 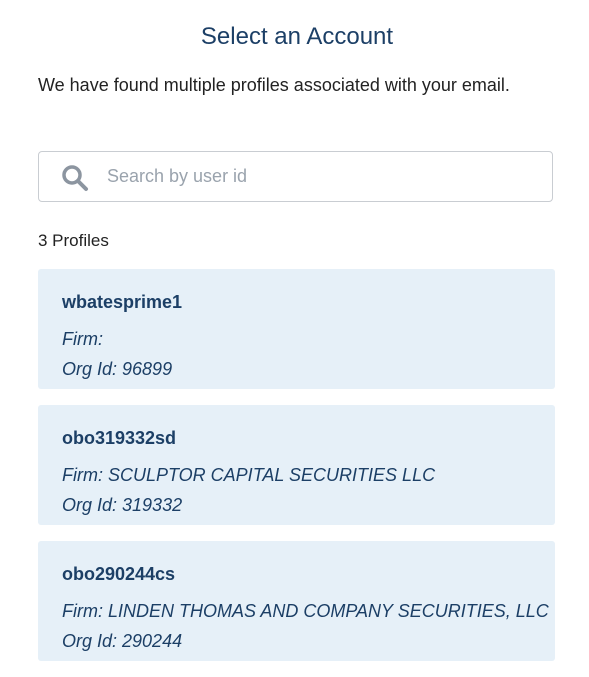 What do you see at coordinates (249, 475) in the screenshot?
I see `profile-firm: Firm: SCULPTOR CAPITAL SECURITIES LLC` at bounding box center [249, 475].